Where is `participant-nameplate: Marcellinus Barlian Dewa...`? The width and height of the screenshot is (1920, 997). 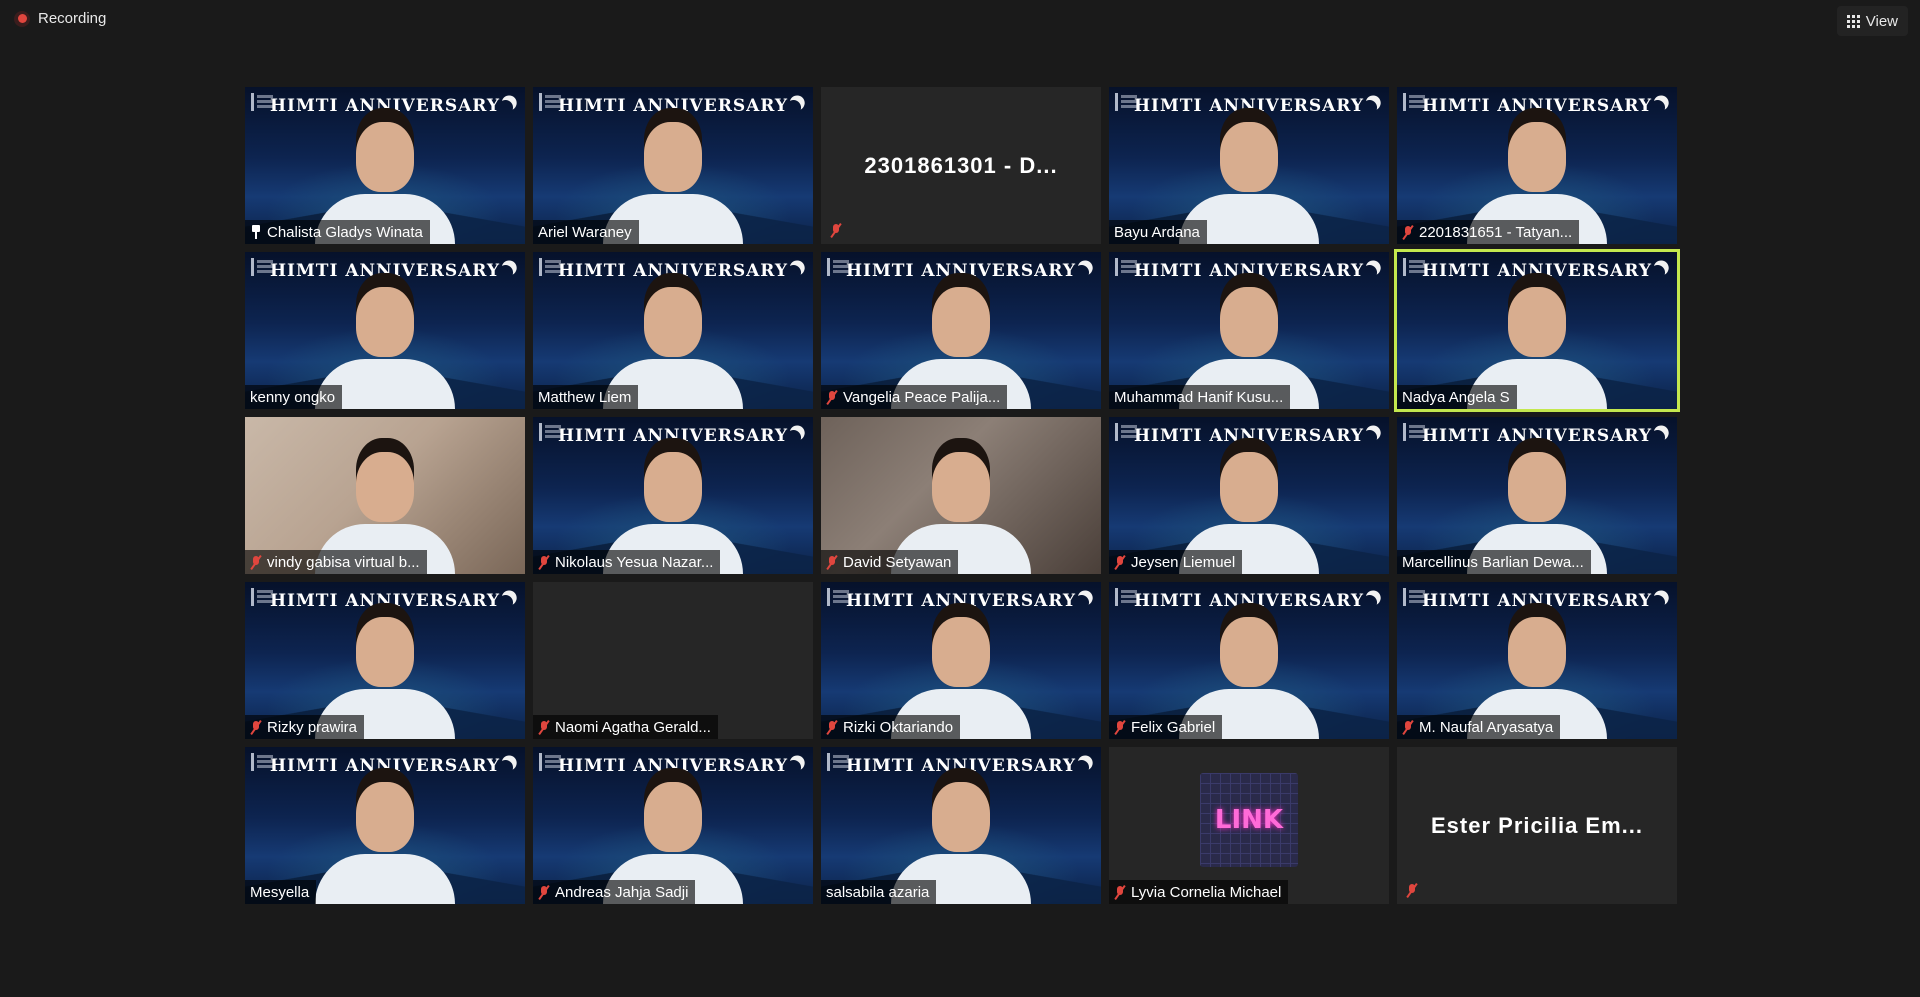 participant-nameplate: Marcellinus Barlian Dewa... is located at coordinates (1494, 562).